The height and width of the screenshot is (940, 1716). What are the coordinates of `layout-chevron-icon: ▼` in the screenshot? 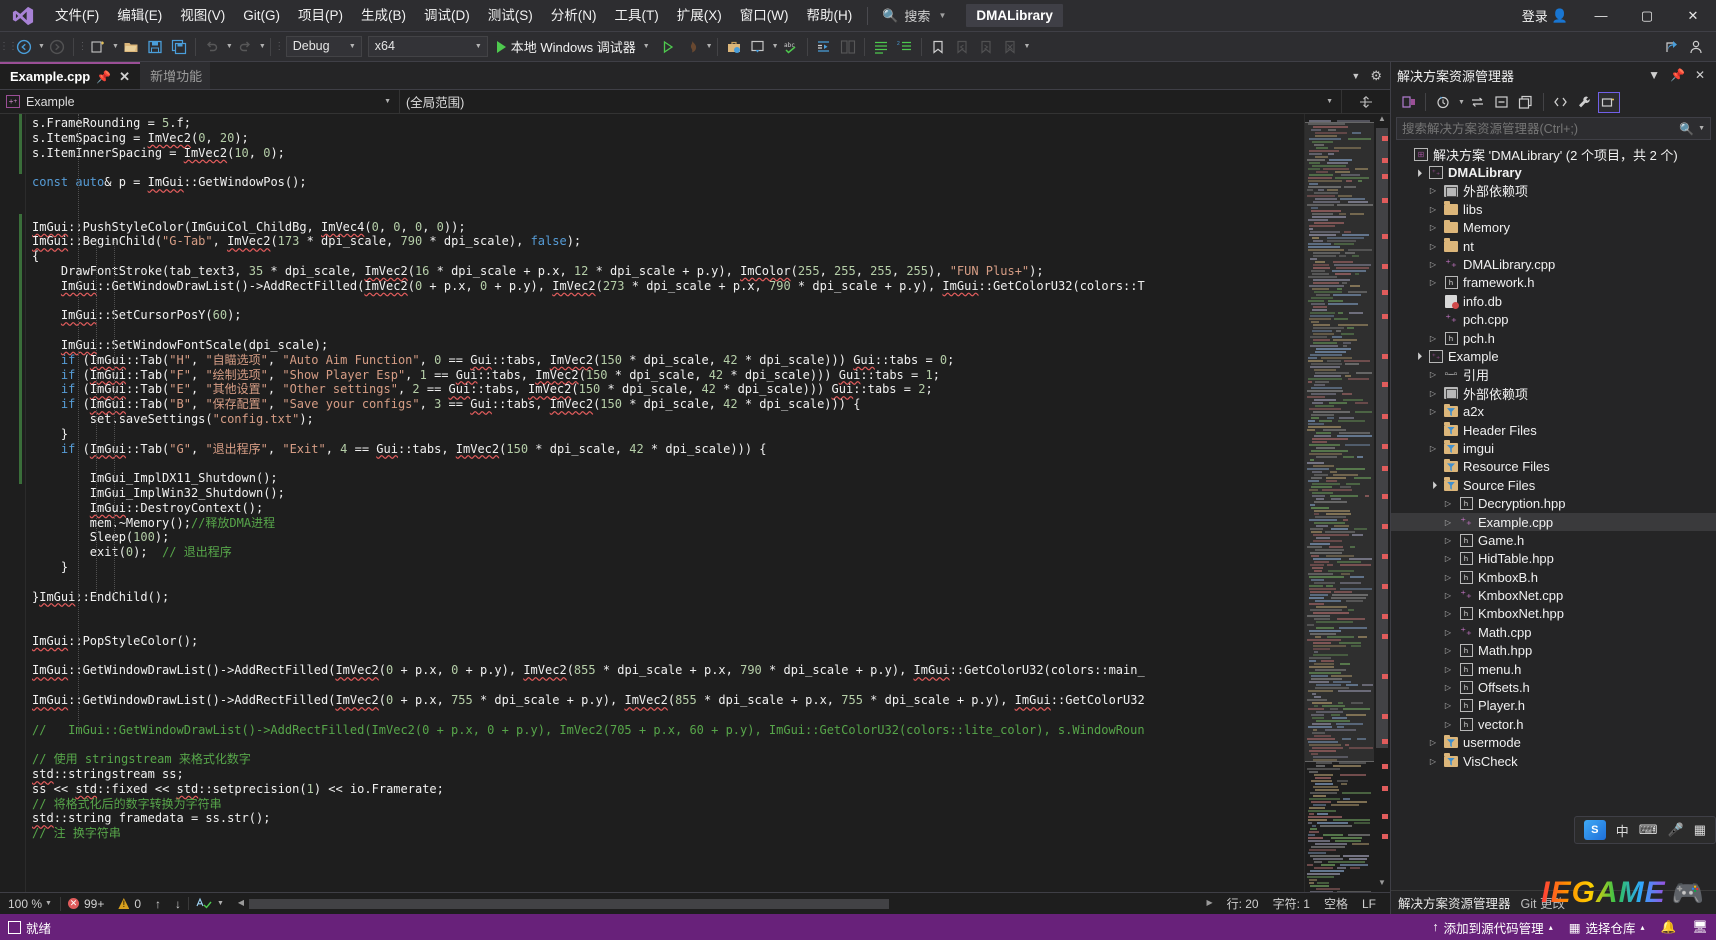 It's located at (775, 46).